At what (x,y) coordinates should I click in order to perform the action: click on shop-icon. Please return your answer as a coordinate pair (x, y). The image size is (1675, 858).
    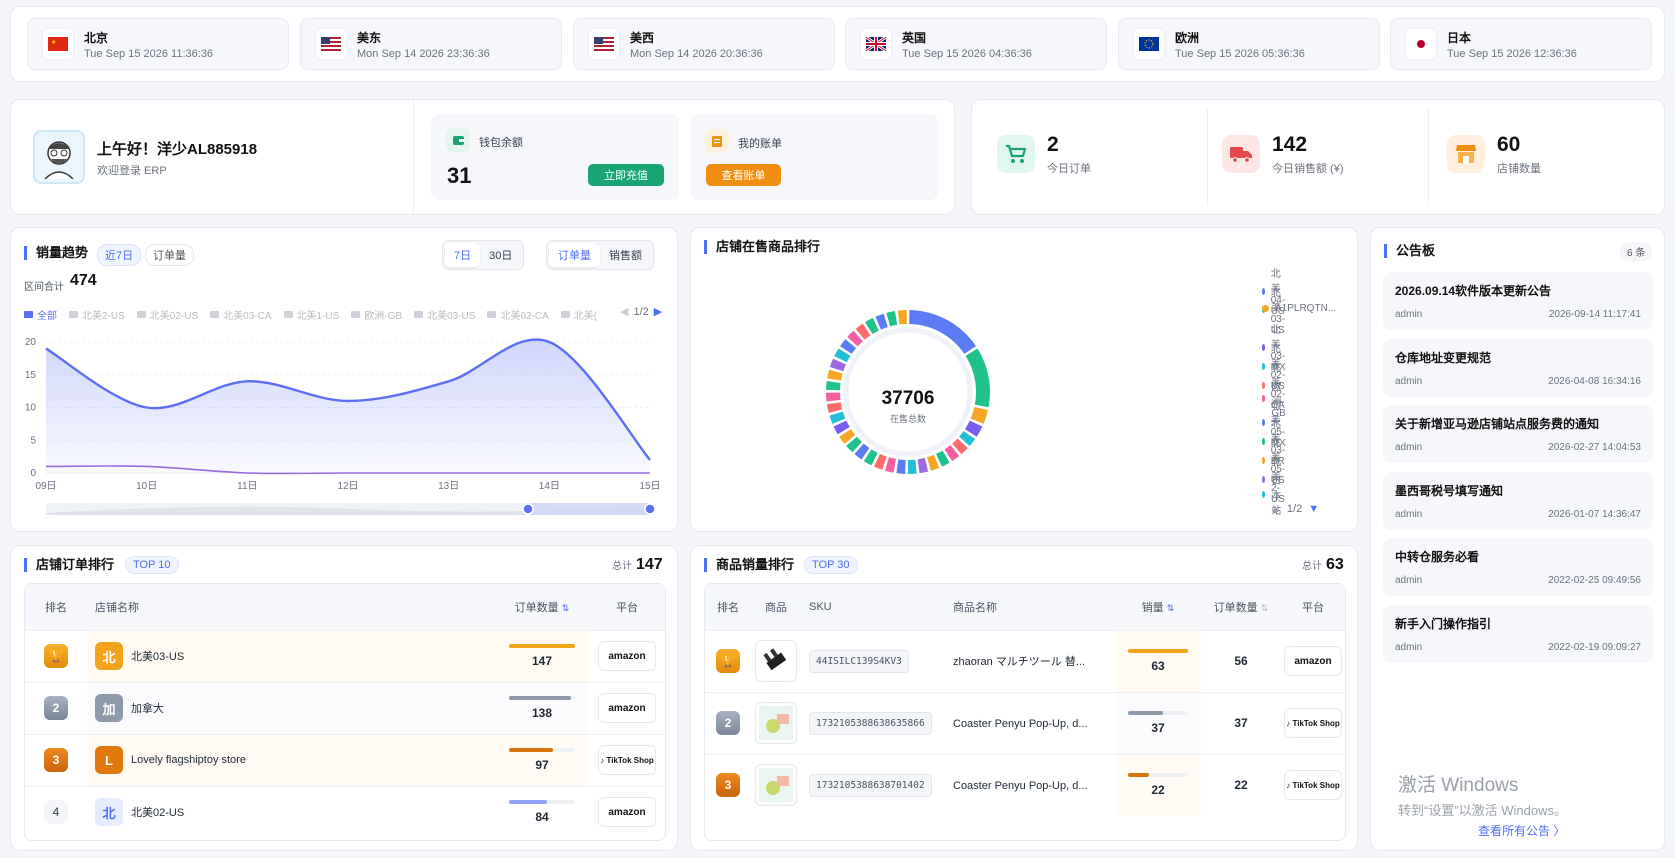
    Looking at the image, I should click on (1466, 154).